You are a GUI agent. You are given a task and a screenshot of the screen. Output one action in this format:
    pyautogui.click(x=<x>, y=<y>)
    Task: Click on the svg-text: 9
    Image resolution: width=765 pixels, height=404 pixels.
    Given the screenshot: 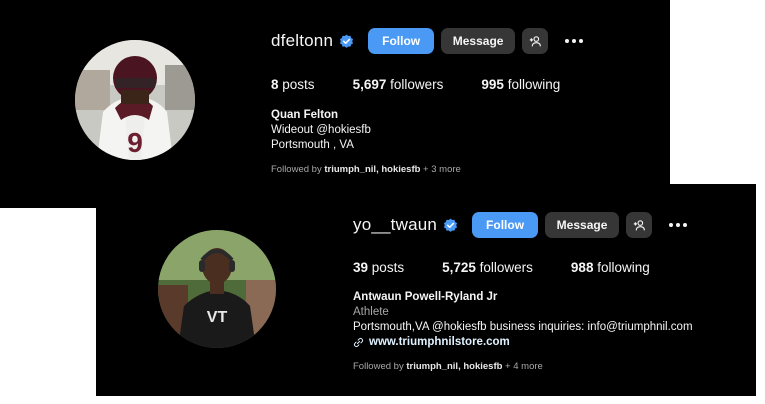 What is the action you would take?
    pyautogui.click(x=135, y=142)
    